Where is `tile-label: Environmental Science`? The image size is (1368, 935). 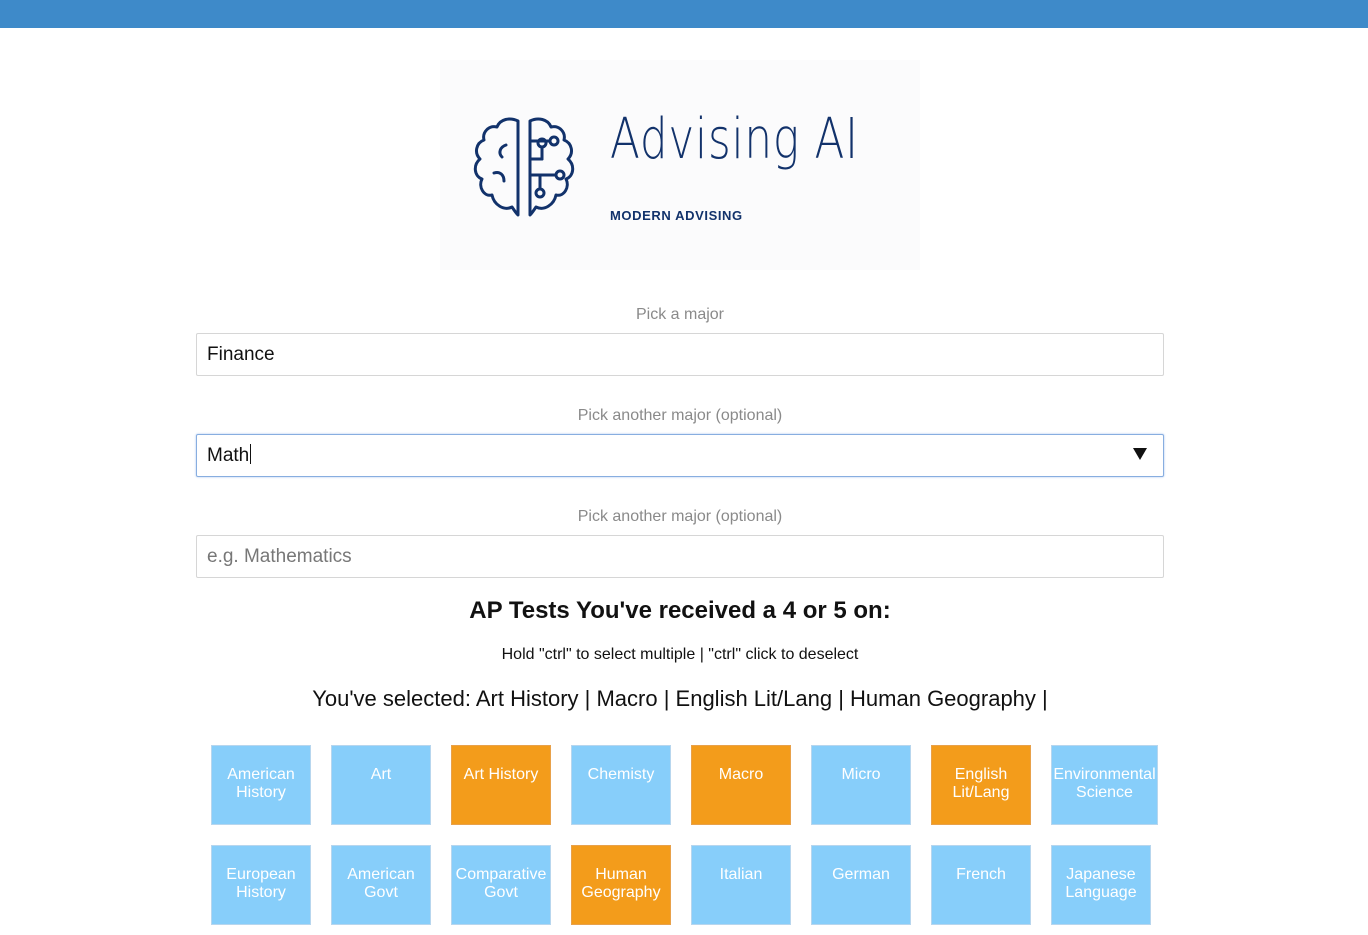 tile-label: Environmental Science is located at coordinates (1104, 783).